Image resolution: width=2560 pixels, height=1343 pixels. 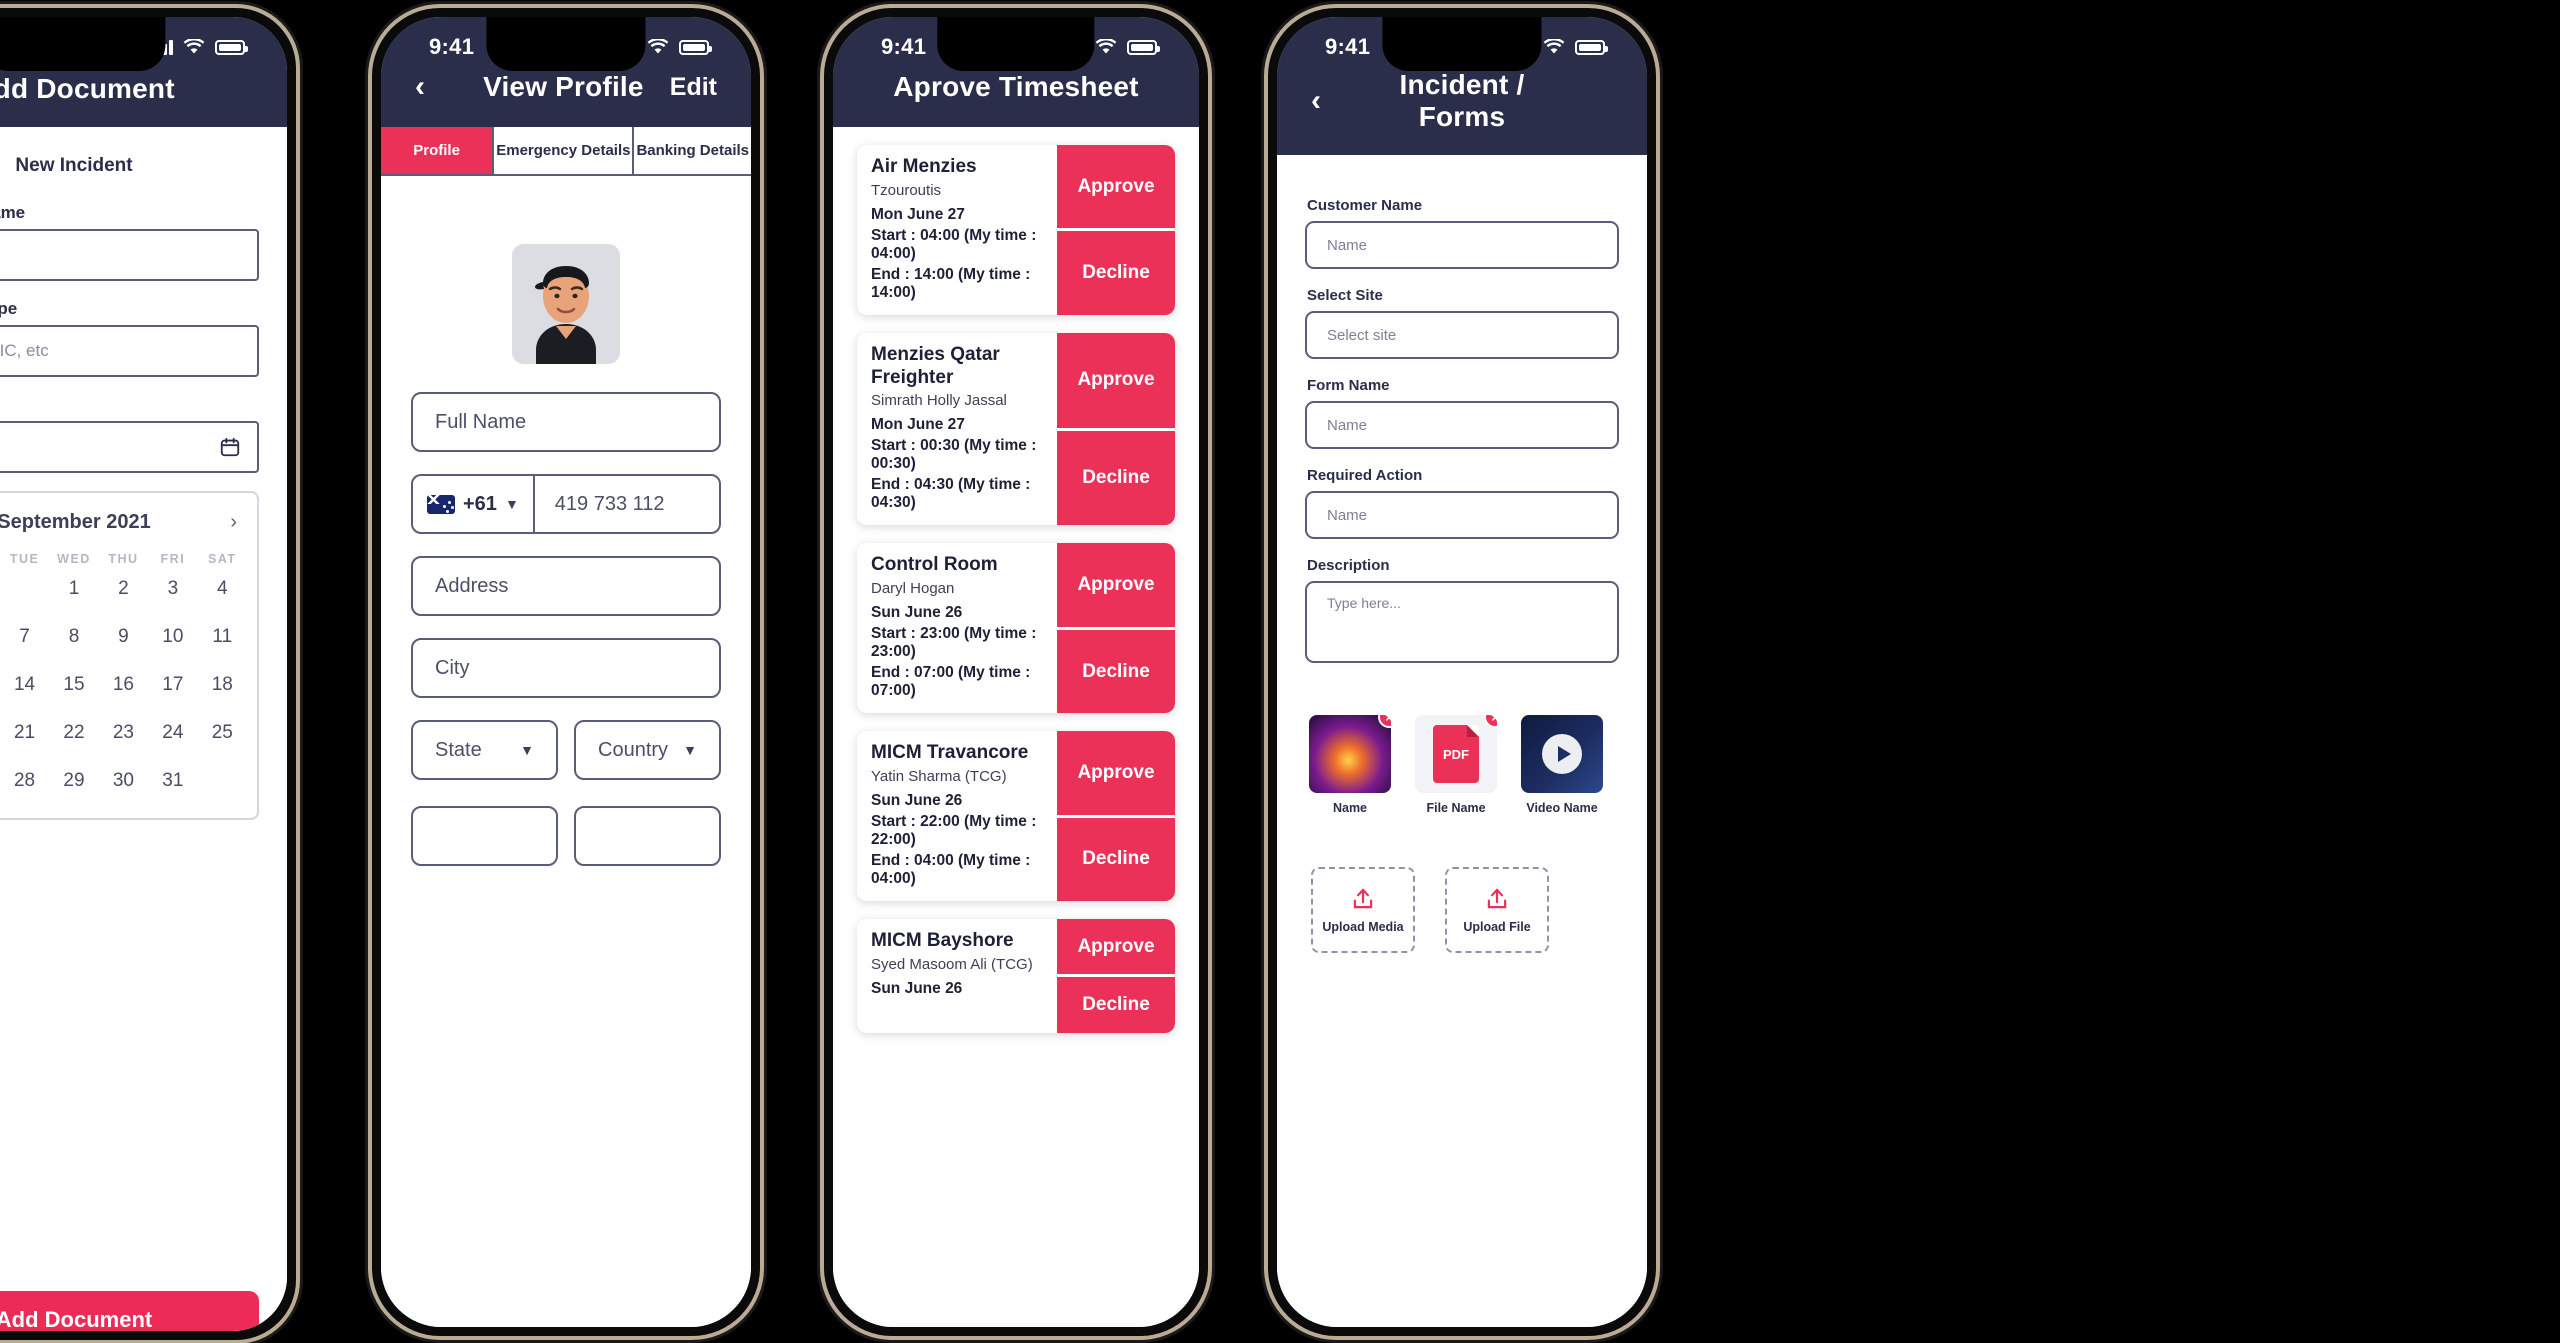 I want to click on timesheet-person: Simrath Holly Jassal, so click(x=939, y=401).